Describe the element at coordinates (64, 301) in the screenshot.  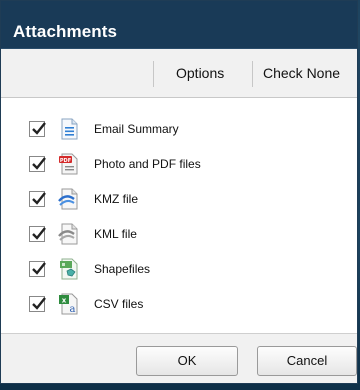
I see `svg-text: x` at that location.